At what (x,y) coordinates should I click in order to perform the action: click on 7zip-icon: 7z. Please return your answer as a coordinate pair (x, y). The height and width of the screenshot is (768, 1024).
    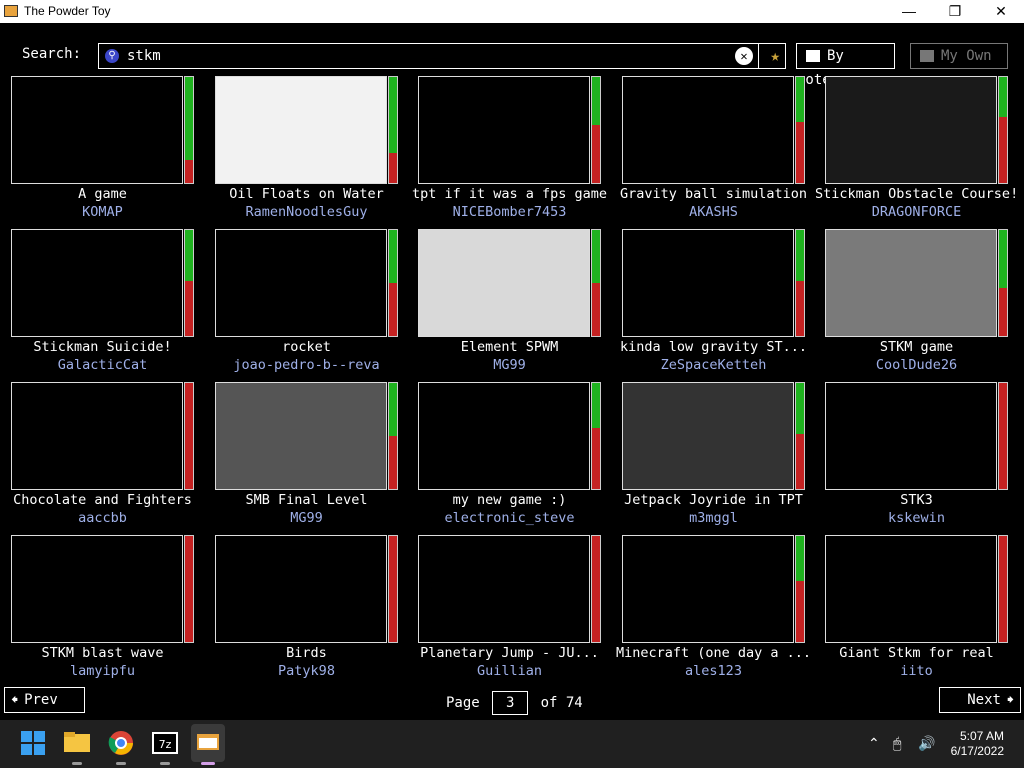
    Looking at the image, I should click on (165, 743).